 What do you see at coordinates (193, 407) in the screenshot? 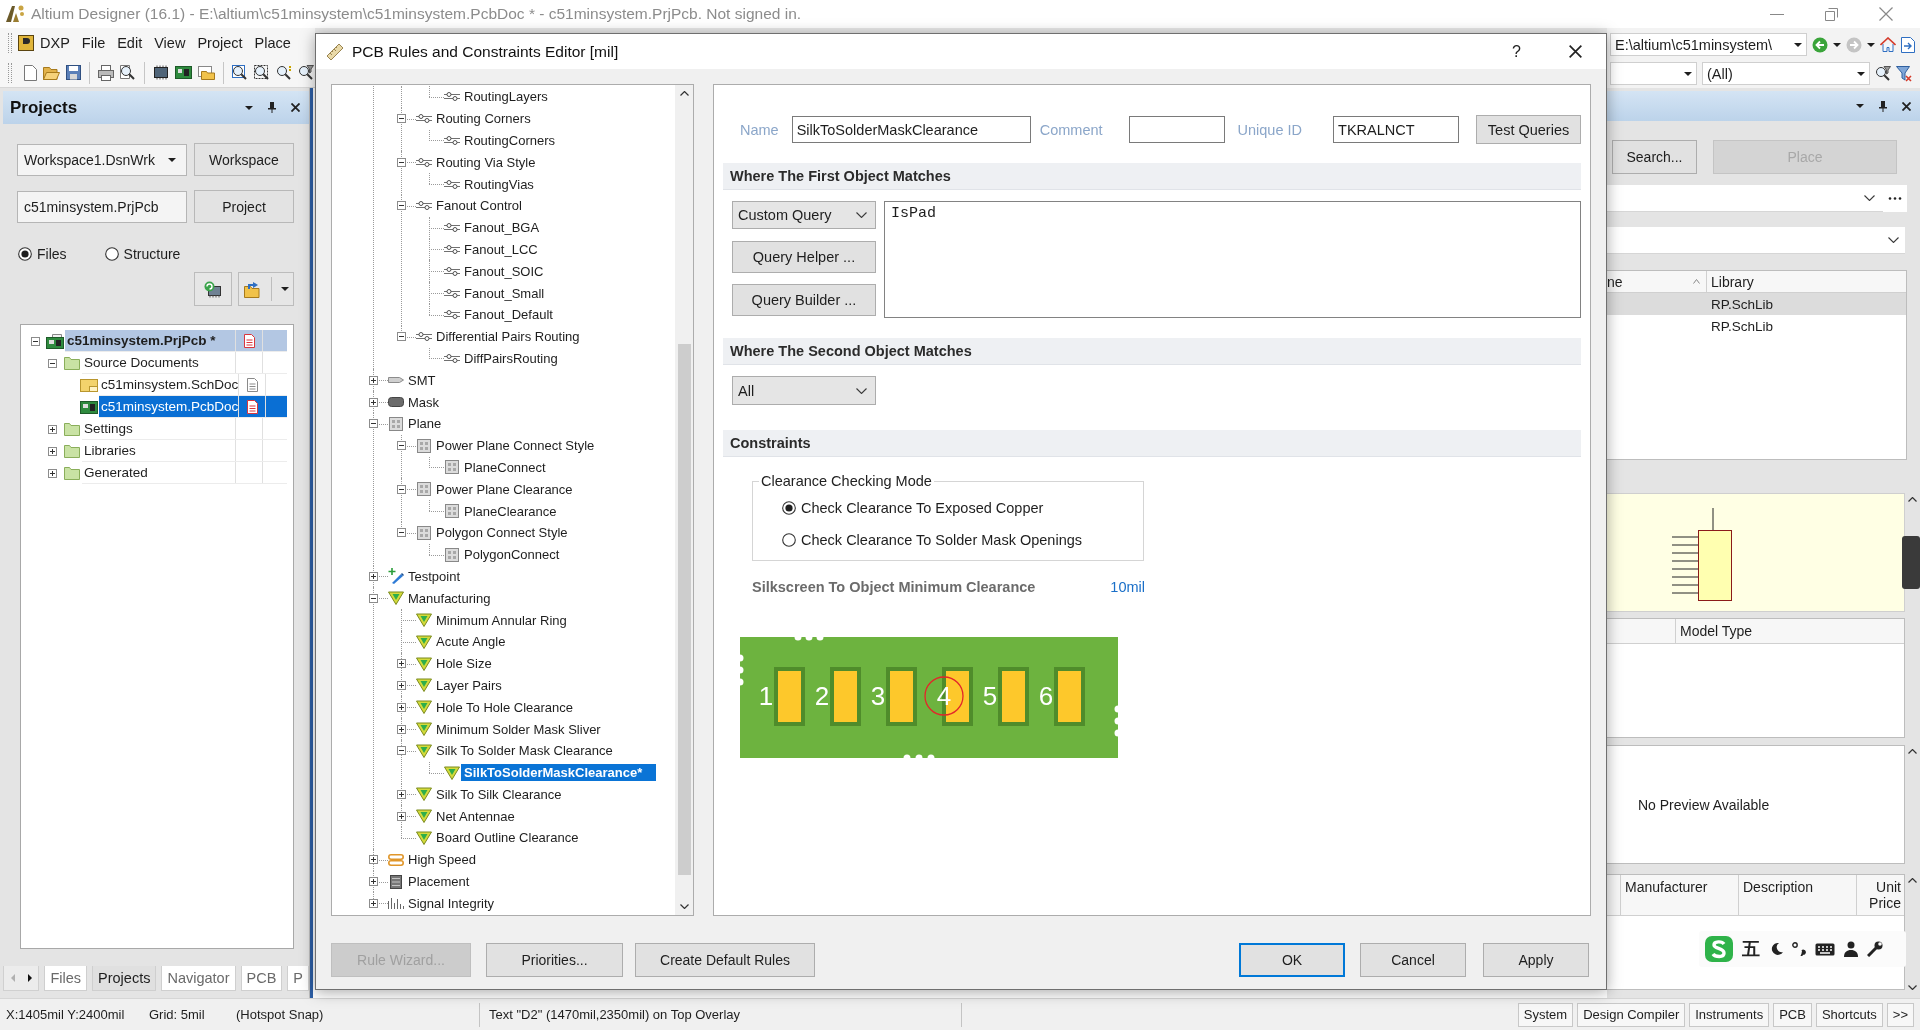
I see `tree-item: c51minsystem.PcbDoc` at bounding box center [193, 407].